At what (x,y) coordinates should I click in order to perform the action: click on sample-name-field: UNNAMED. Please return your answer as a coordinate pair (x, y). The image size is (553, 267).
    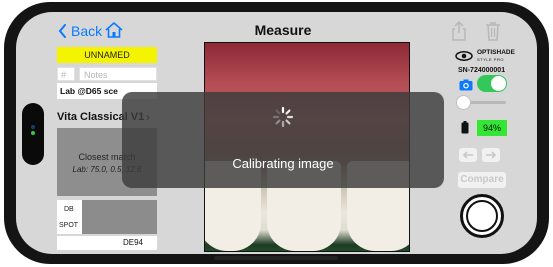
    Looking at the image, I should click on (107, 55).